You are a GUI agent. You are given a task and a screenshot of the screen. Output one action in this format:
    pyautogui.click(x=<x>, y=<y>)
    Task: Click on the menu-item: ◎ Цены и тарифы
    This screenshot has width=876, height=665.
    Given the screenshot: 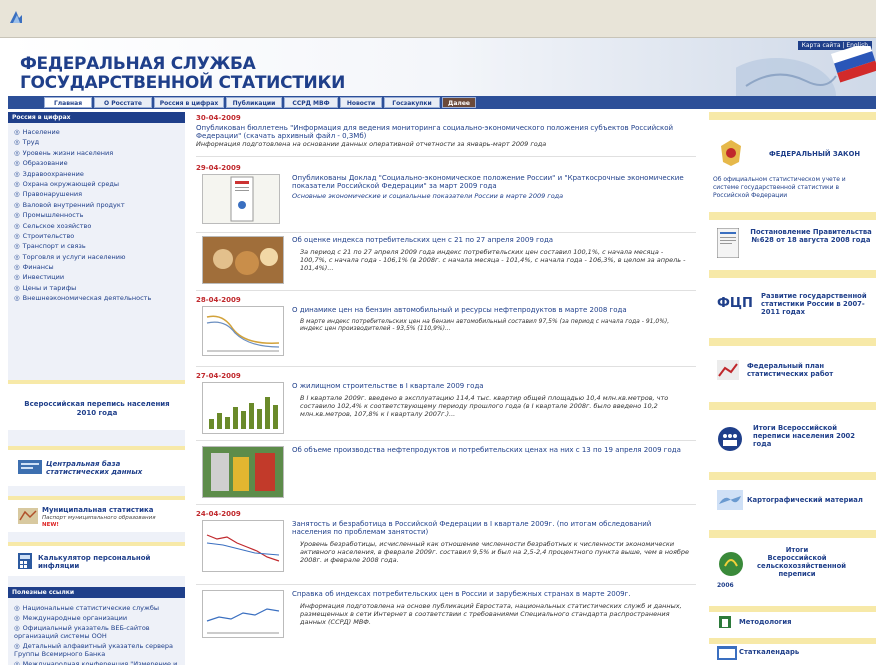 What is the action you would take?
    pyautogui.click(x=96, y=288)
    